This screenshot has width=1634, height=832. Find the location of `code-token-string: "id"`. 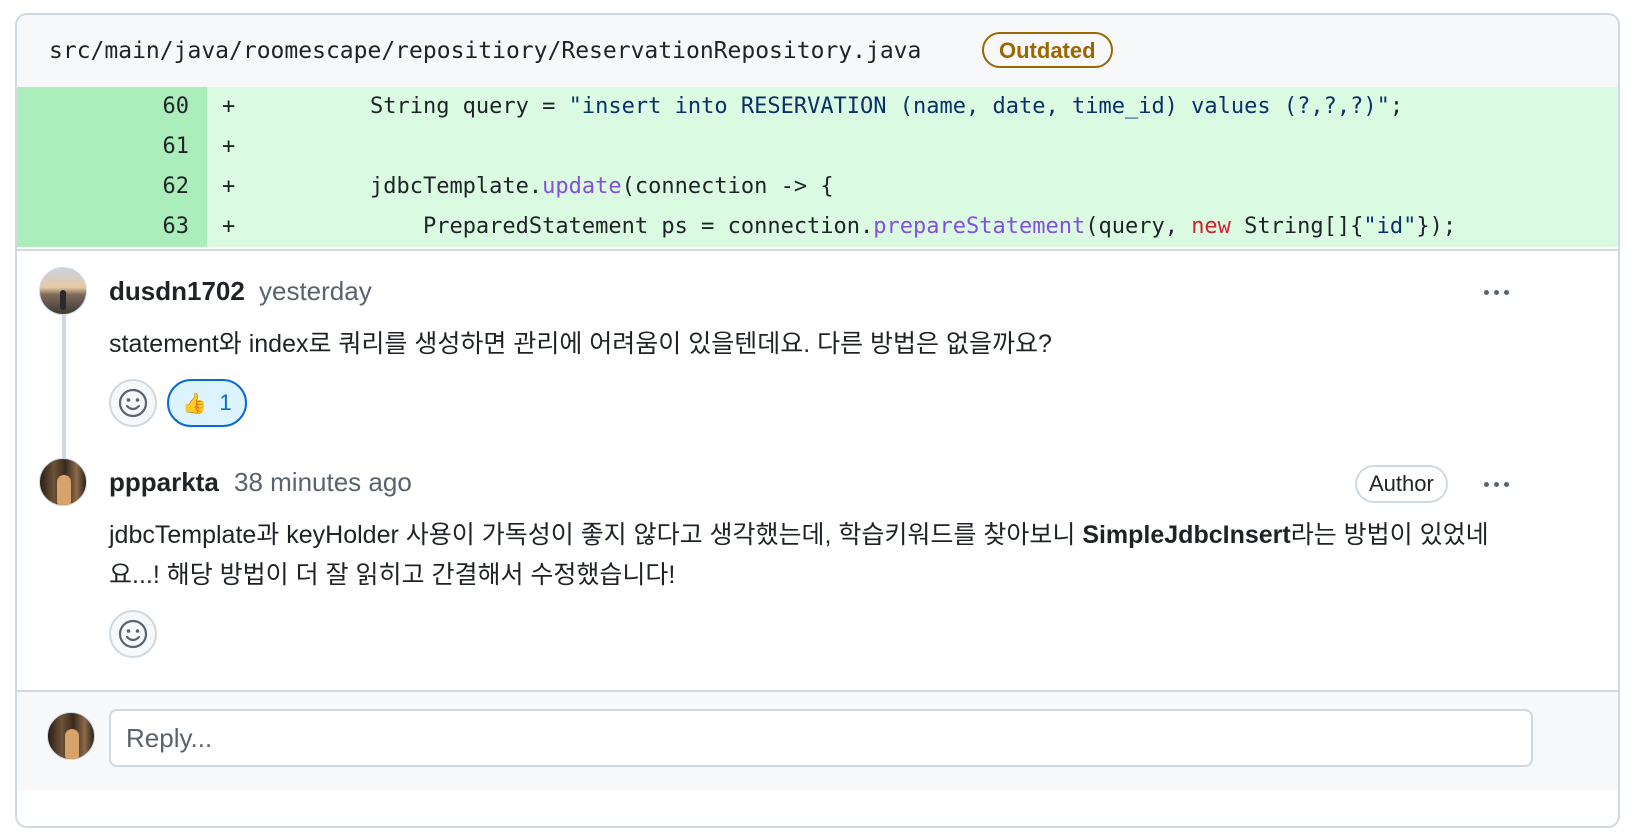

code-token-string: "id" is located at coordinates (1390, 226).